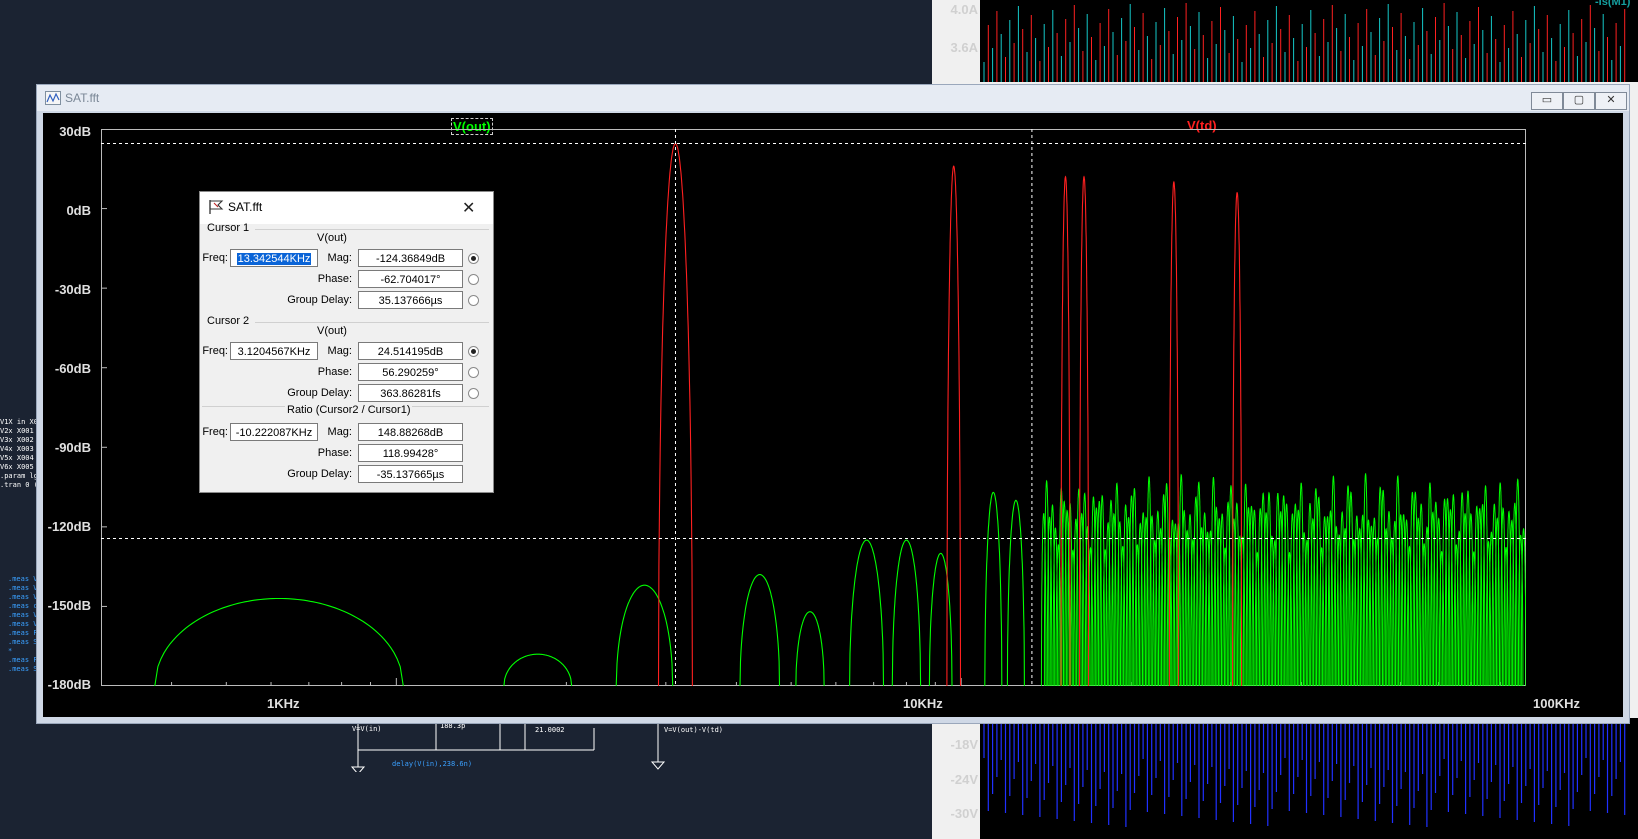 This screenshot has height=839, width=1638. I want to click on trace-vtd-peak, so click(954, 425).